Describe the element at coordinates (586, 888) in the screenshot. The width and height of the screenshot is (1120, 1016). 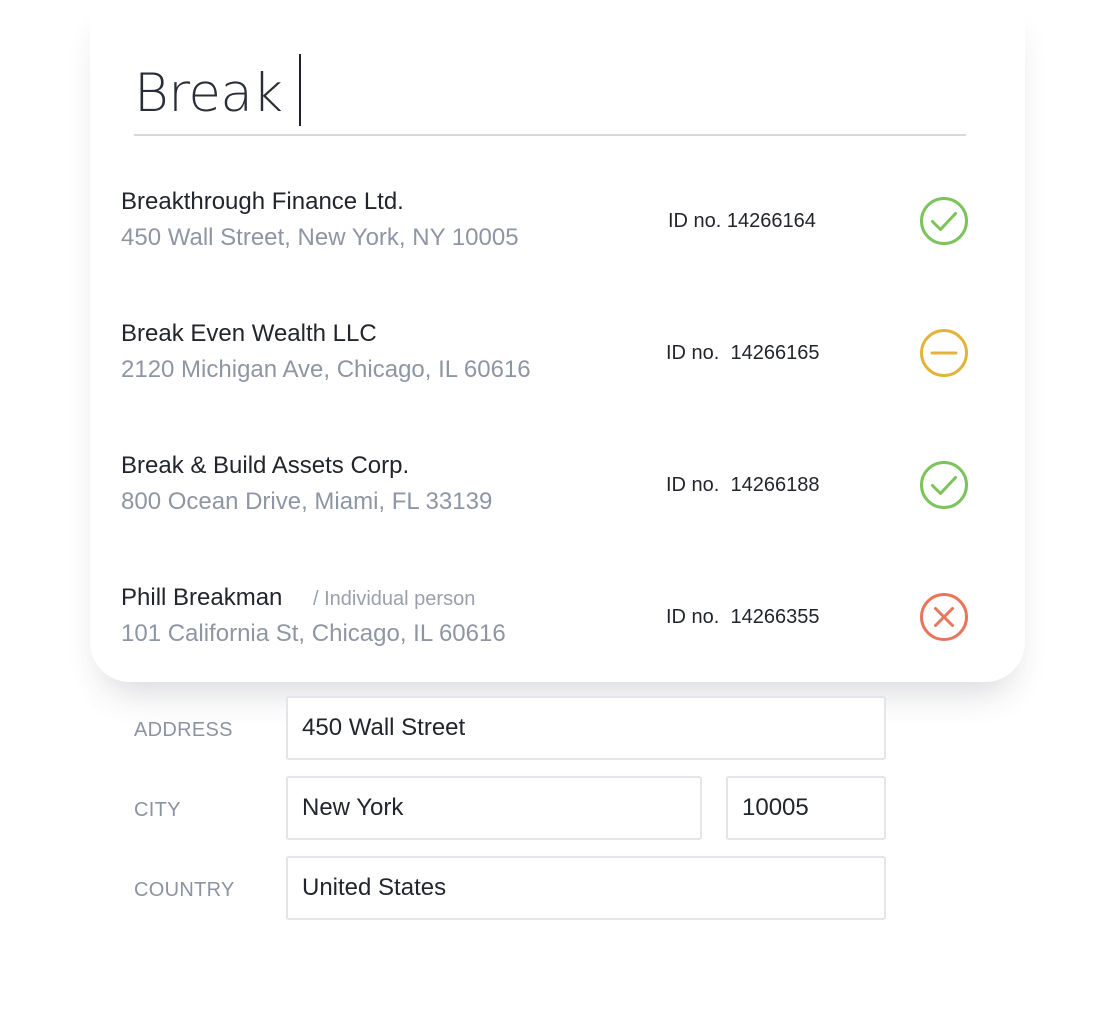
I see `country-field` at that location.